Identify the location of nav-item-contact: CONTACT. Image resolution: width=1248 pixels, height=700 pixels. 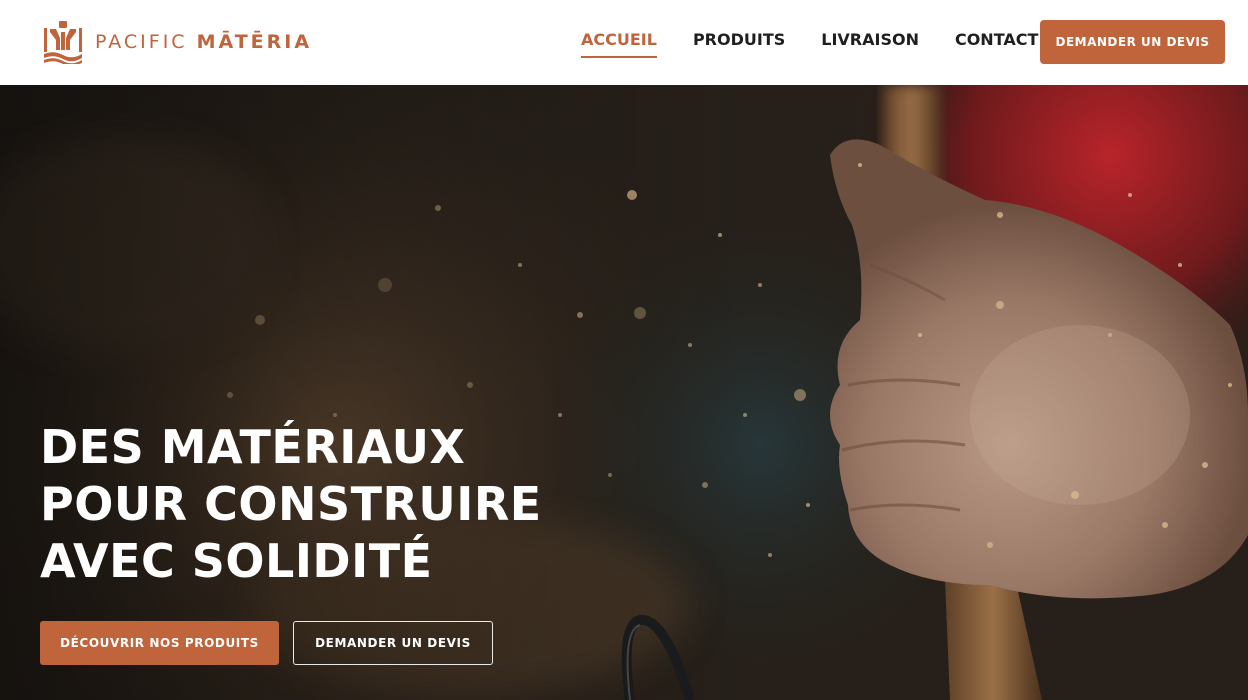
(996, 43).